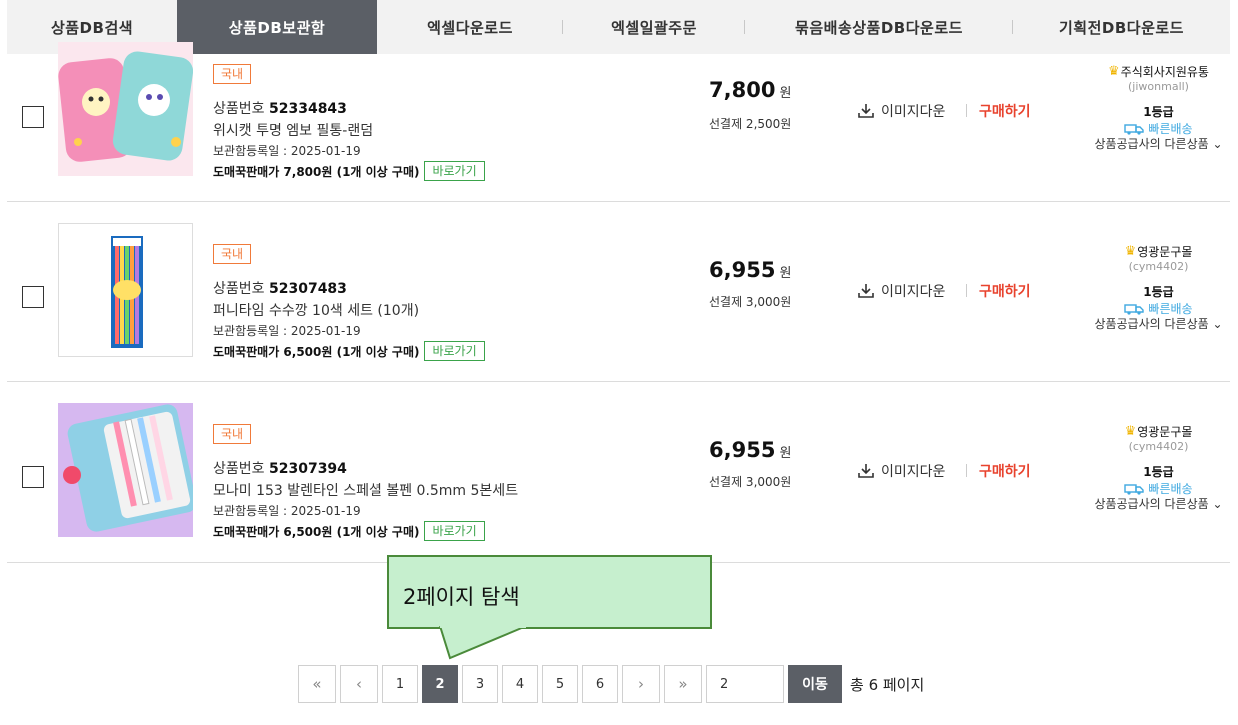 The height and width of the screenshot is (725, 1238). I want to click on price: 7,800 원, so click(750, 90).